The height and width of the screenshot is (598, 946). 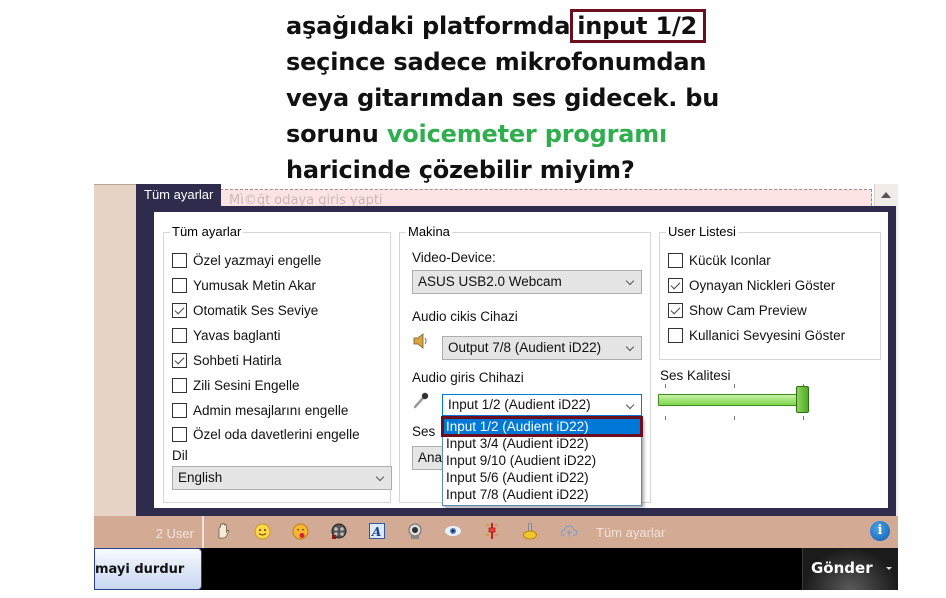 I want to click on tongue-emoji-icon, so click(x=300, y=531).